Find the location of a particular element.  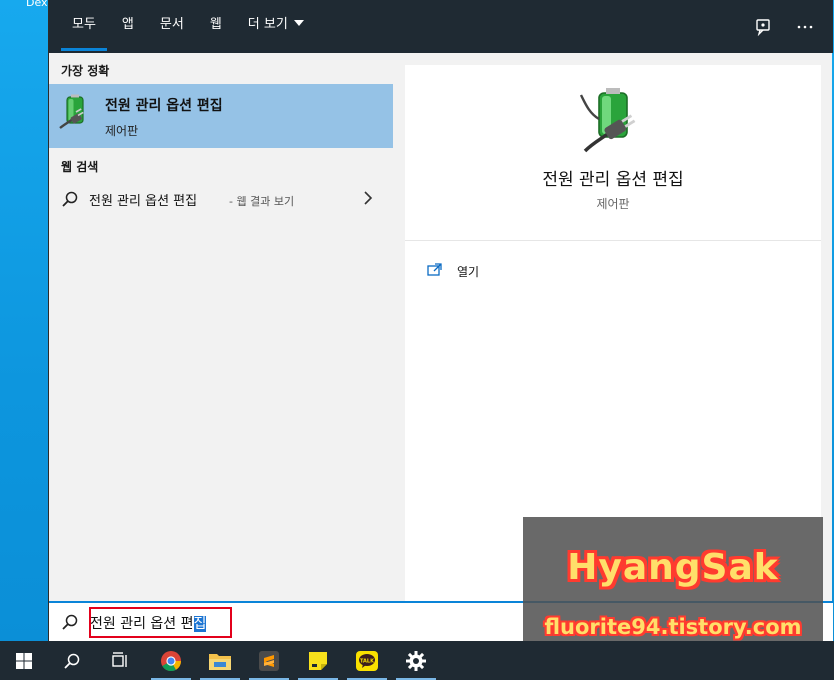

open-action: 열기 is located at coordinates (453, 271).